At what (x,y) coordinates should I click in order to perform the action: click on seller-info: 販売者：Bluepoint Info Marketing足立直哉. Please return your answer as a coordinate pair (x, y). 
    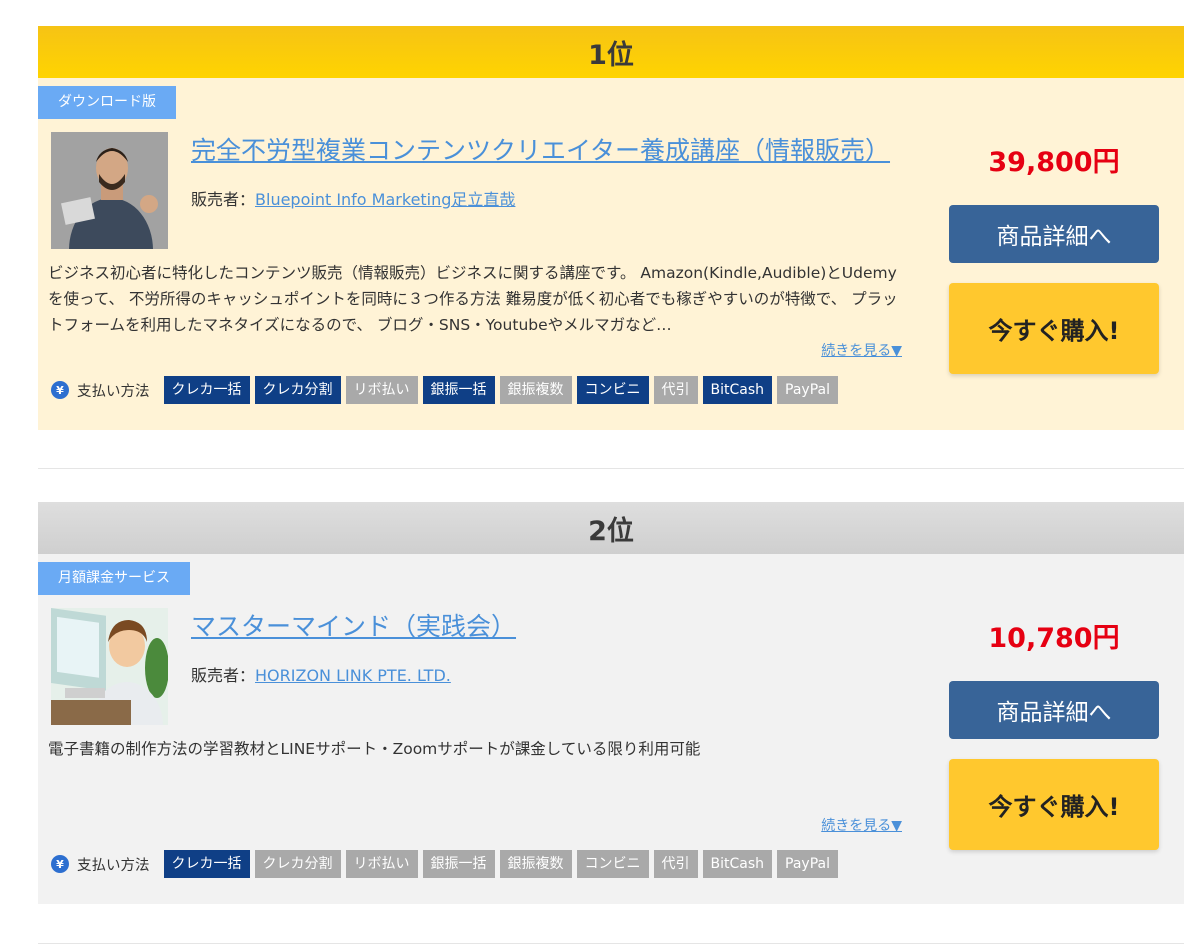
    Looking at the image, I should click on (353, 198).